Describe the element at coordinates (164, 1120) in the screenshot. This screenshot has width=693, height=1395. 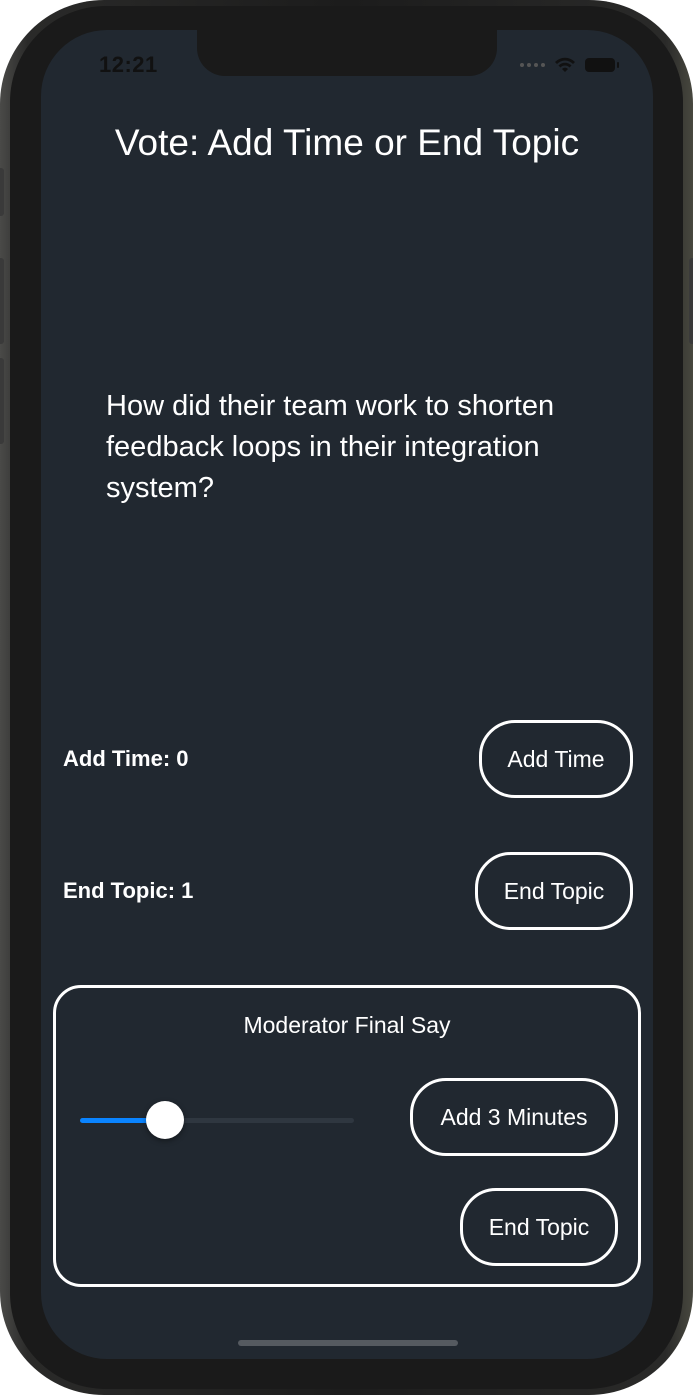
I see `slider-thumb` at that location.